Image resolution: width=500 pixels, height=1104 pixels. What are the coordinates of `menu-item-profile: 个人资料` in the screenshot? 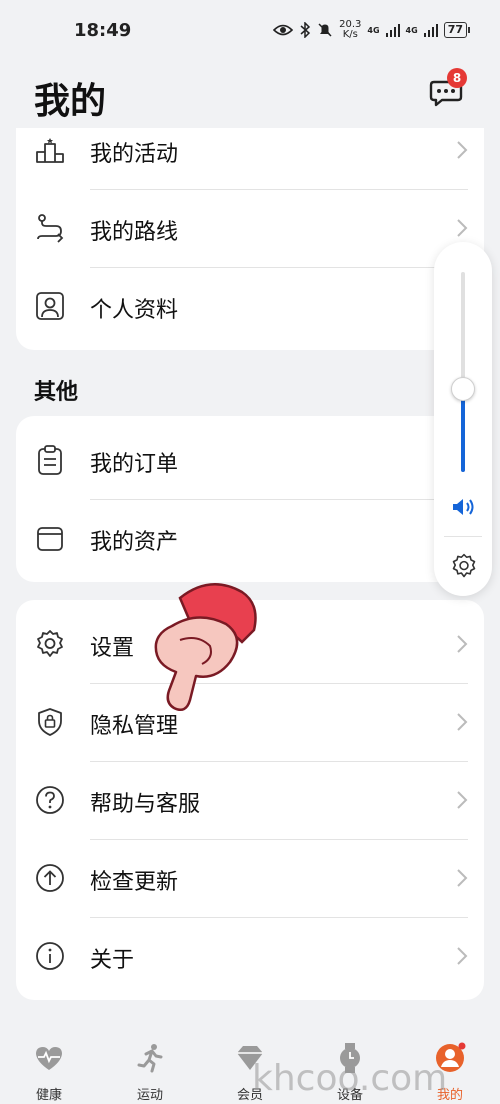 It's located at (250, 307).